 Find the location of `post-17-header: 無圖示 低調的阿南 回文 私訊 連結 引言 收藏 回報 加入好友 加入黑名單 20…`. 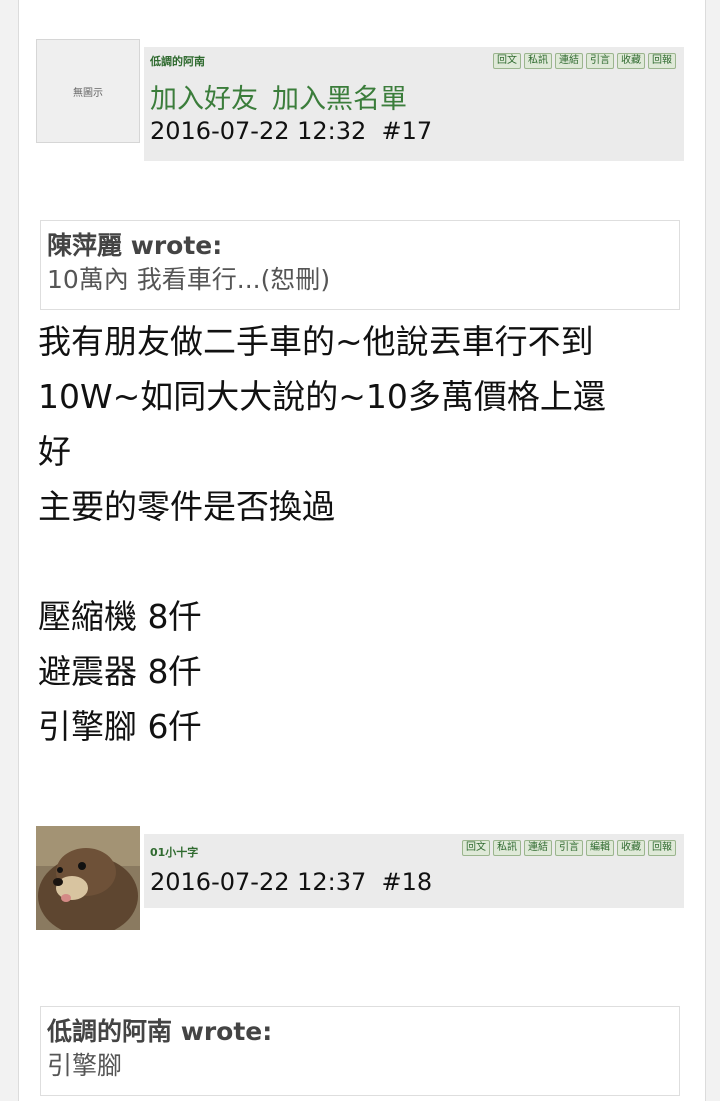

post-17-header: 無圖示 低調的阿南 回文 私訊 連結 引言 收藏 回報 加入好友 加入黑名單 20… is located at coordinates (360, 101).